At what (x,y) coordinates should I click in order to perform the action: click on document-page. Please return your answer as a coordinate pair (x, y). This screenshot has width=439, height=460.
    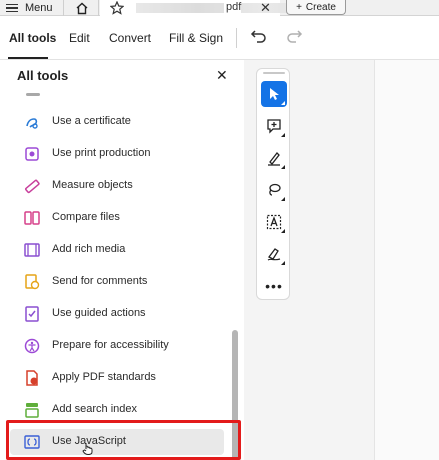
    Looking at the image, I should click on (406, 260).